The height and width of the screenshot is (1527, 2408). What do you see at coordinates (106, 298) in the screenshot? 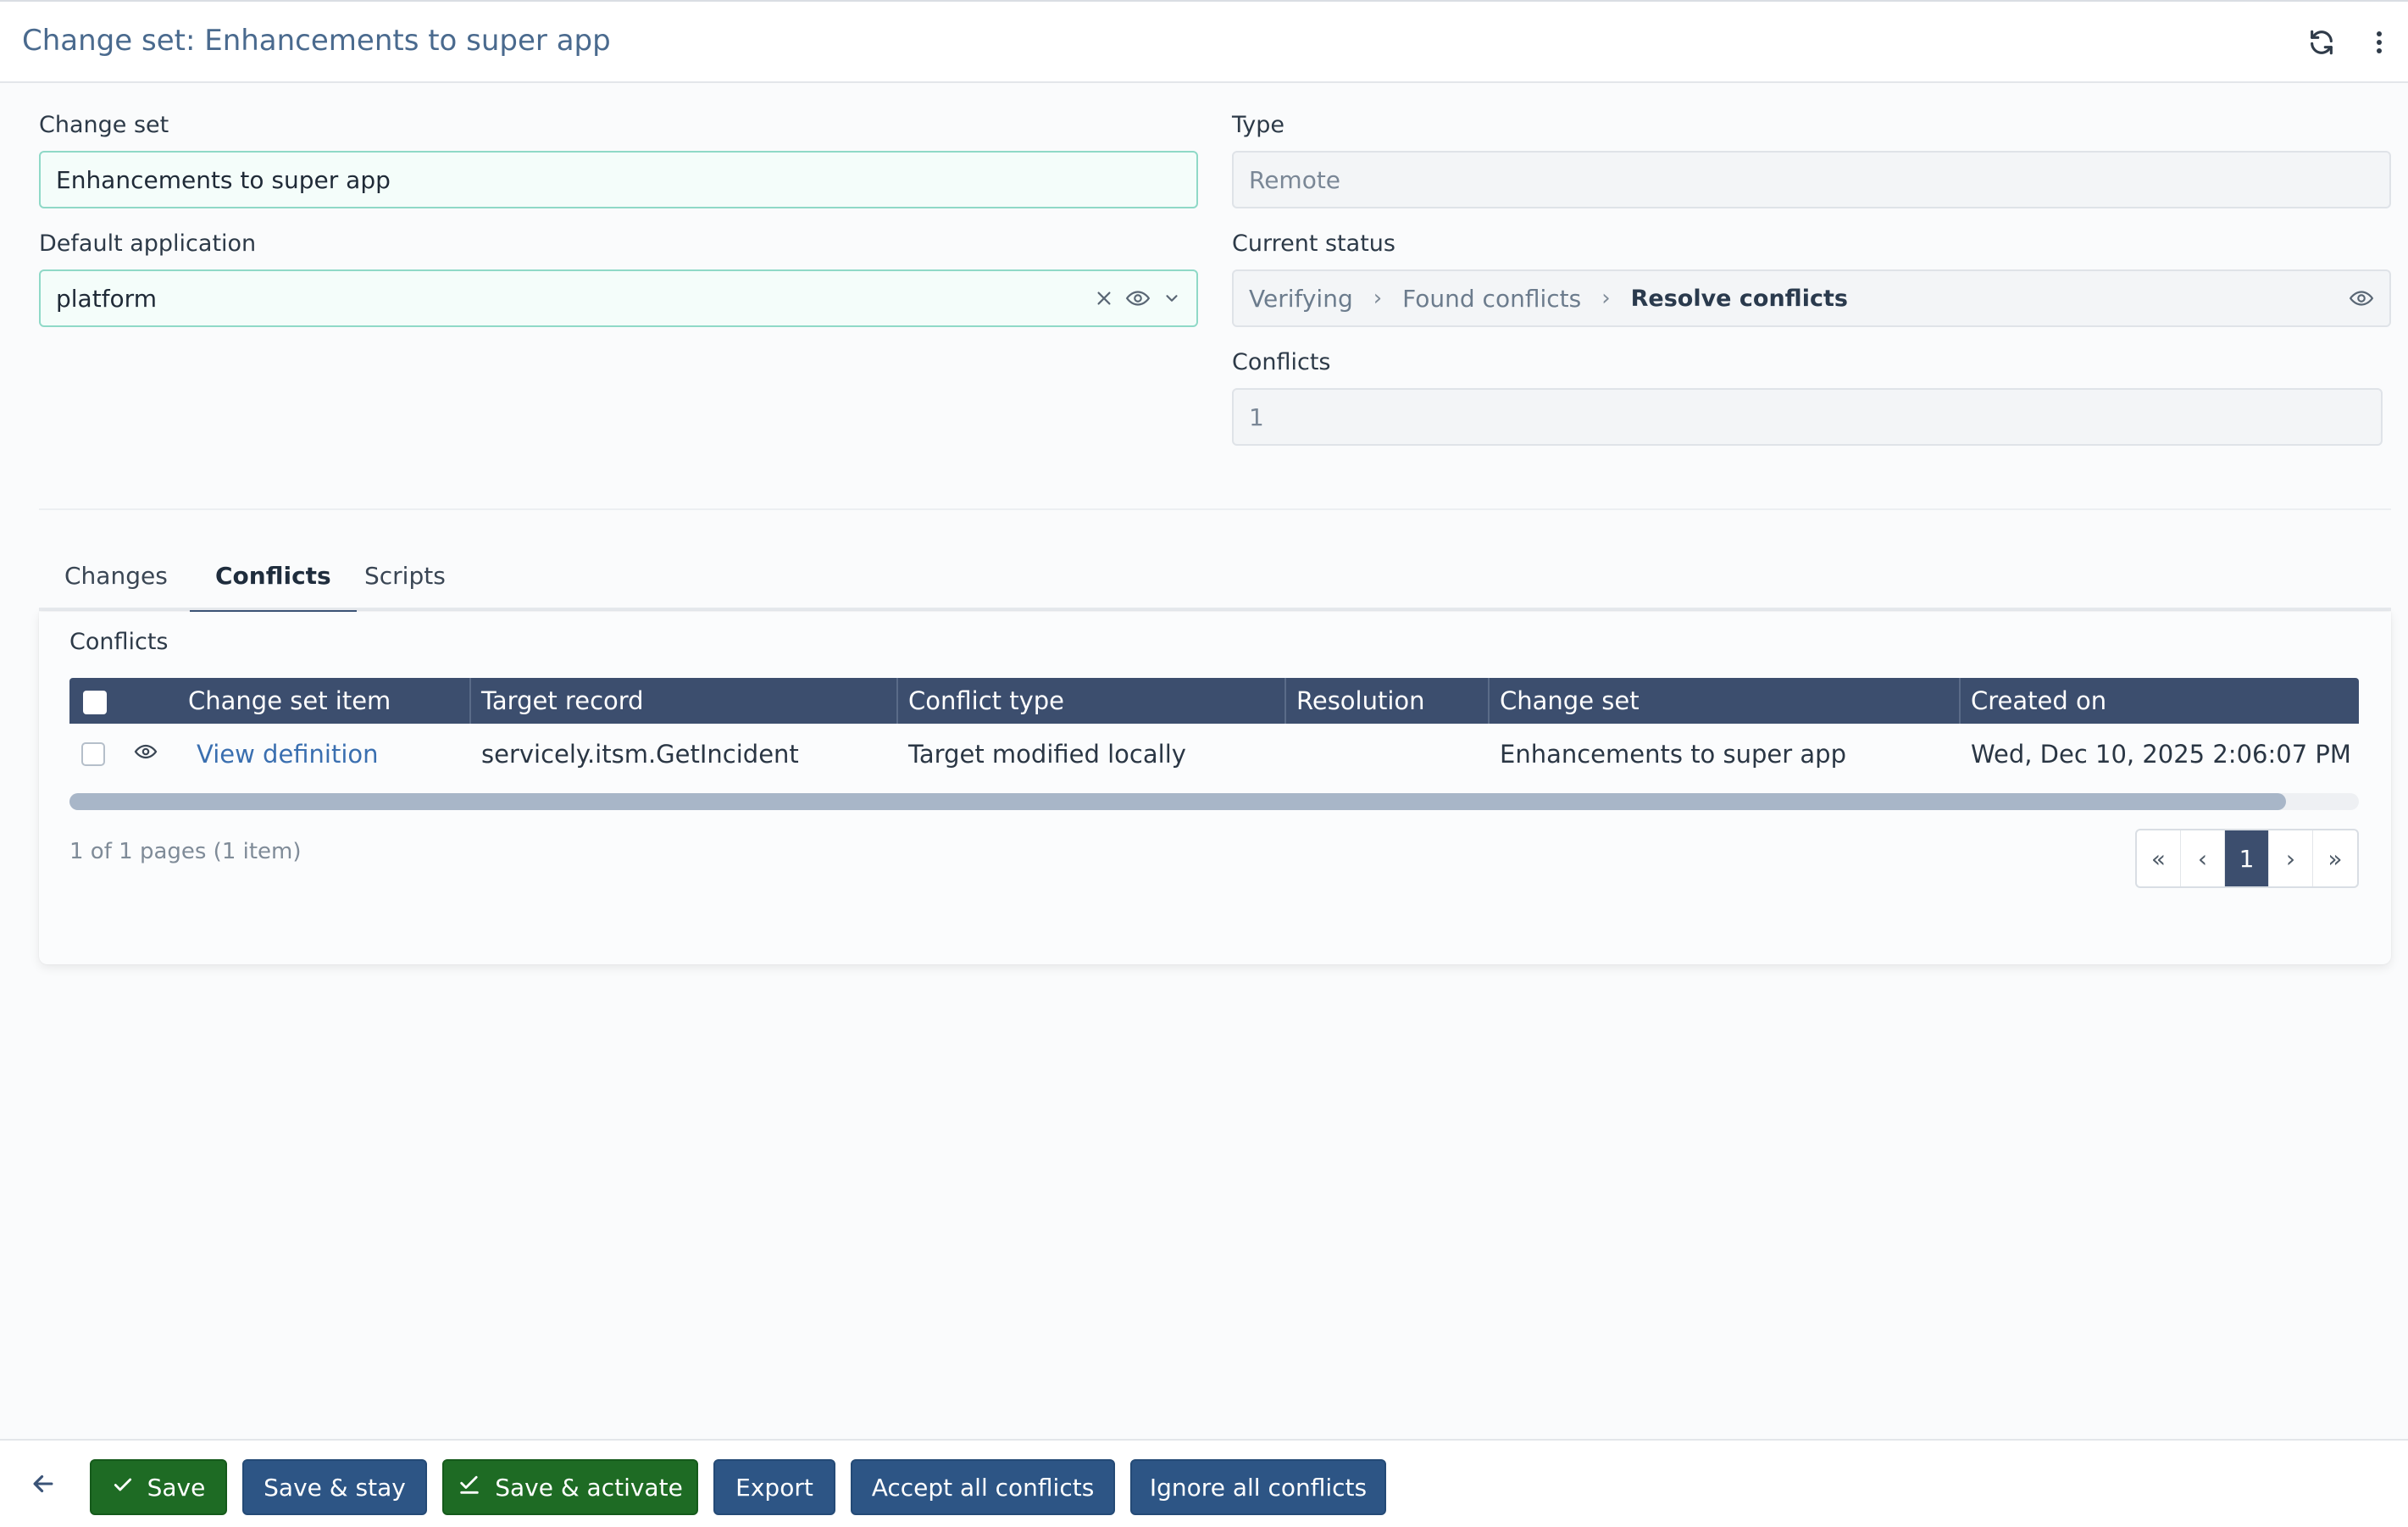
I see `default-application-value: platform` at bounding box center [106, 298].